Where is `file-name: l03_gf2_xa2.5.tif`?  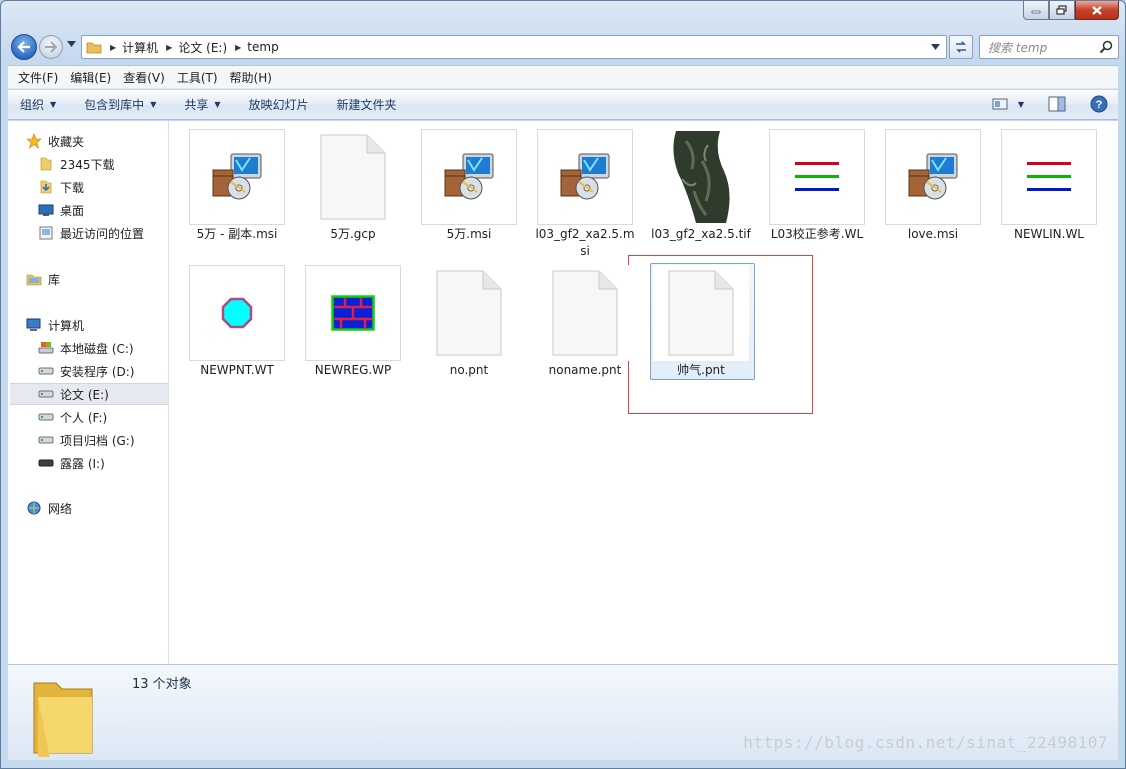 file-name: l03_gf2_xa2.5.tif is located at coordinates (701, 234).